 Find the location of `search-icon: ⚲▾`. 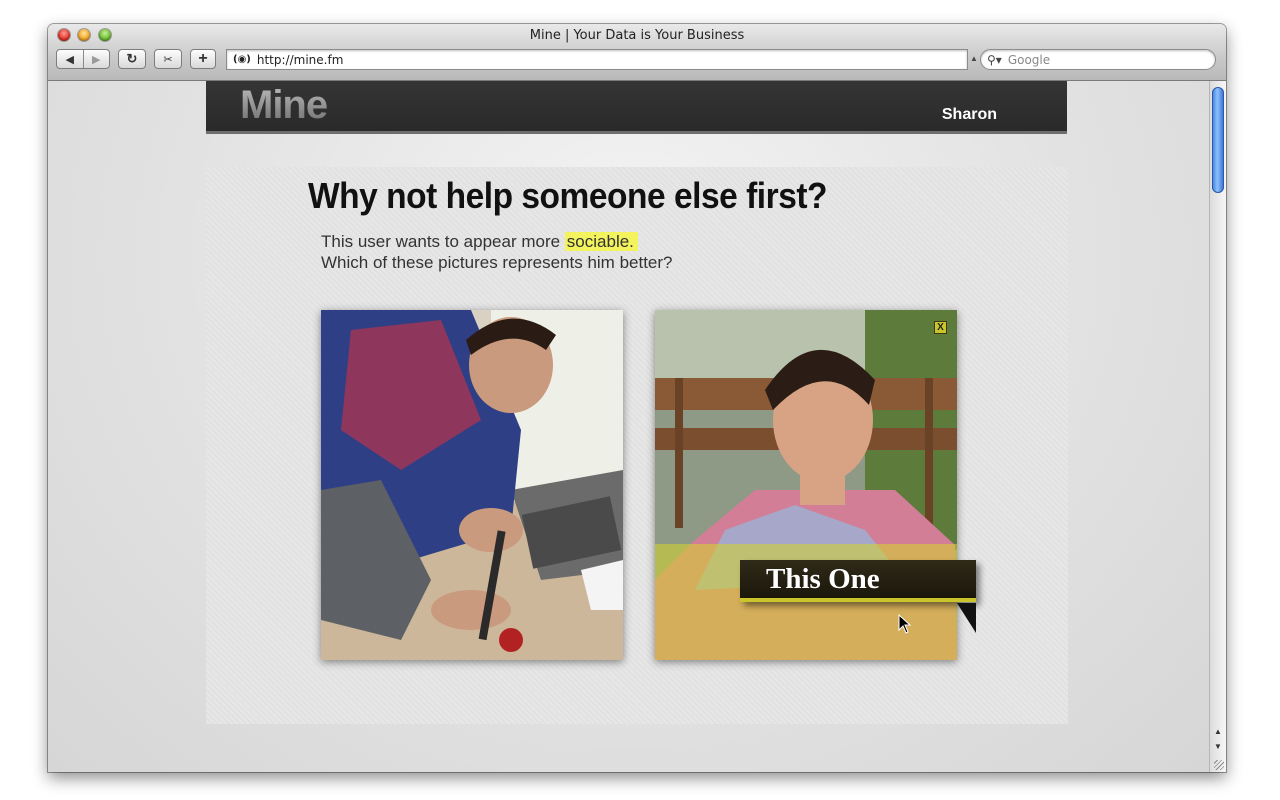

search-icon: ⚲▾ is located at coordinates (994, 59).